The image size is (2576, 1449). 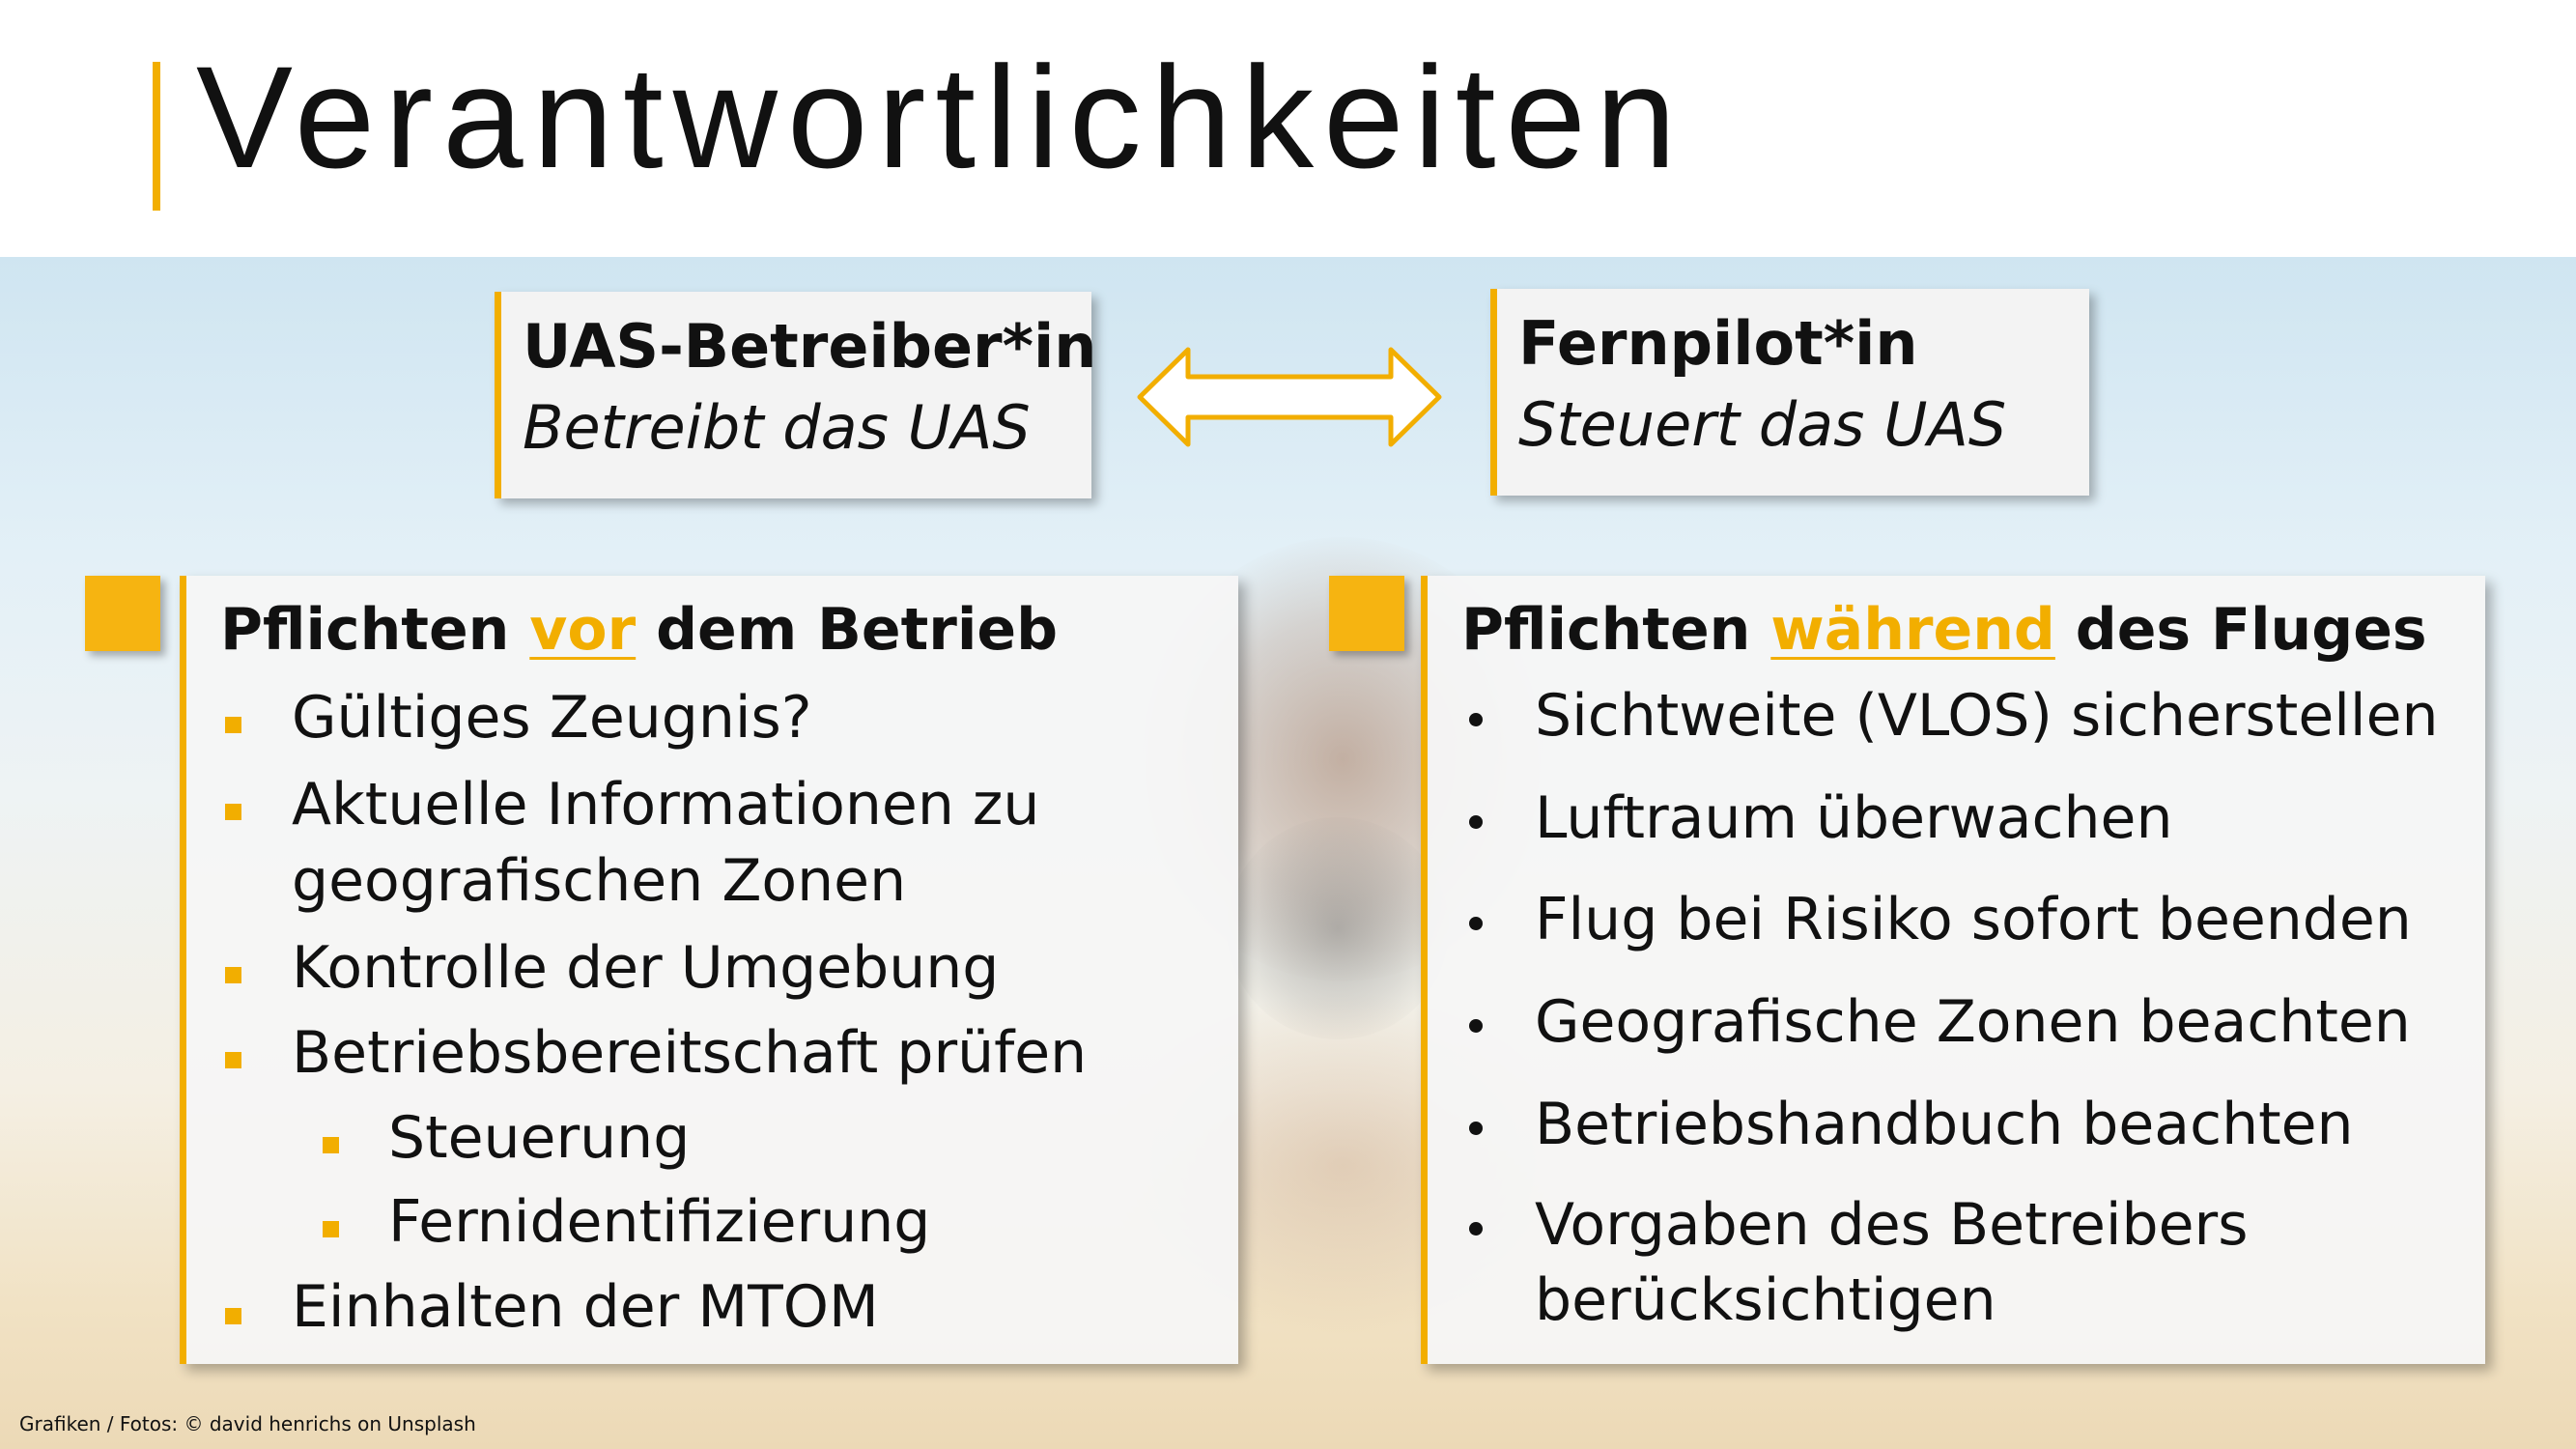 What do you see at coordinates (1987, 716) in the screenshot?
I see `list-item: Sichtweite (VLOS) sicherstellen` at bounding box center [1987, 716].